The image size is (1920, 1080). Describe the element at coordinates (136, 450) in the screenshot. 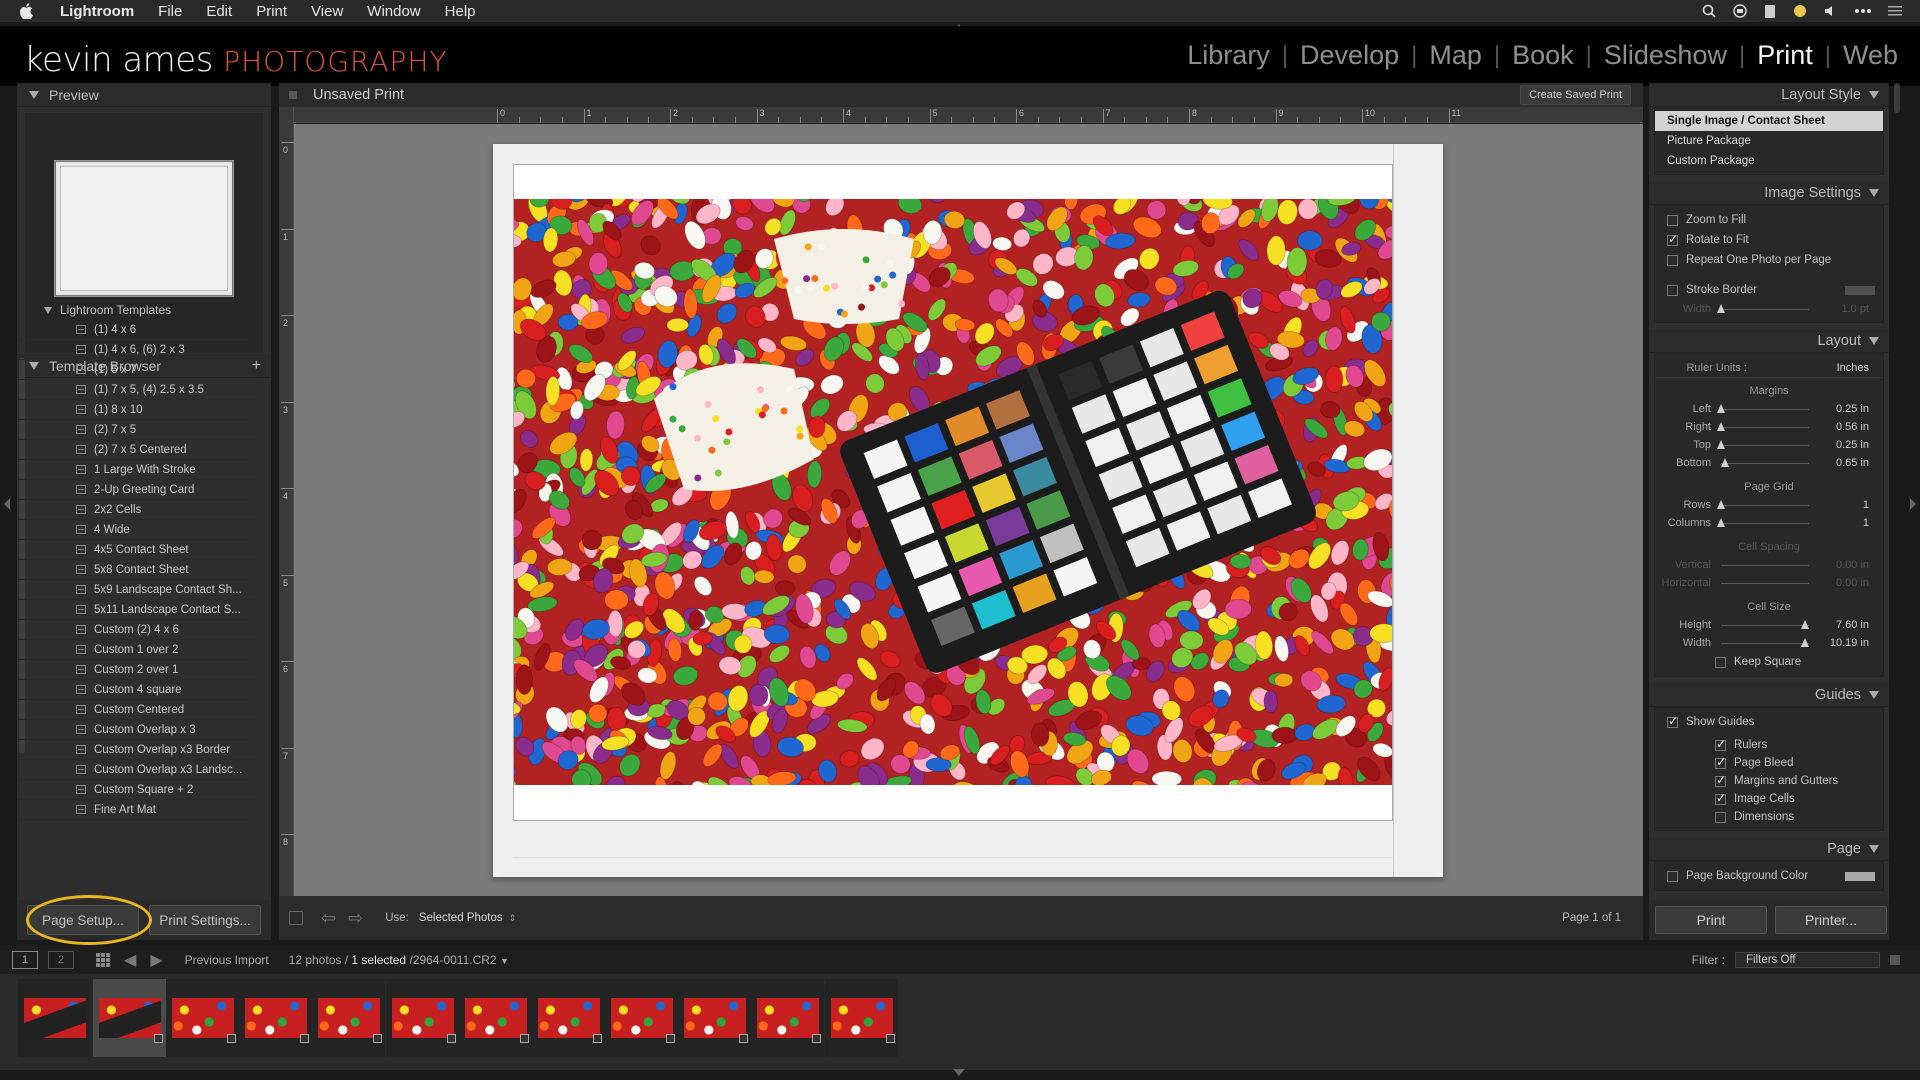

I see `template-item: (2) 7 x 5 Centered` at that location.